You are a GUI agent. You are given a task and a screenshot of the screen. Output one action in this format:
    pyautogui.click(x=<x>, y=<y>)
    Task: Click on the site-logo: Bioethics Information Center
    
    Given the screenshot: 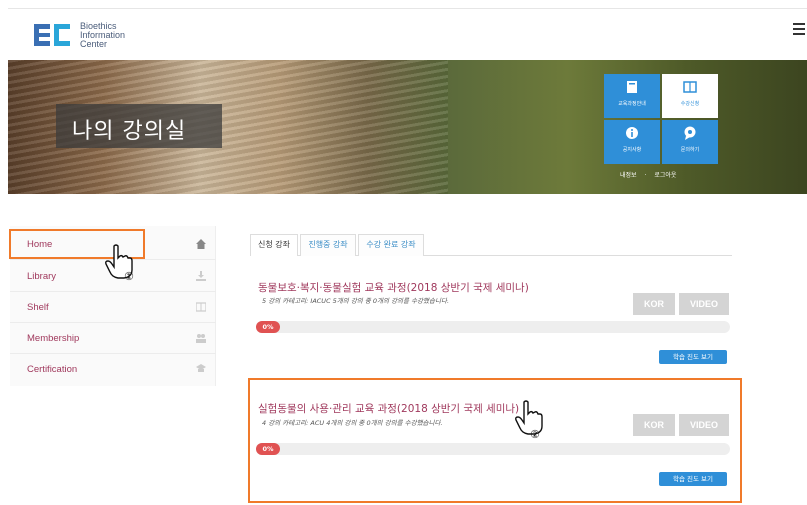 What is the action you would take?
    pyautogui.click(x=78, y=35)
    